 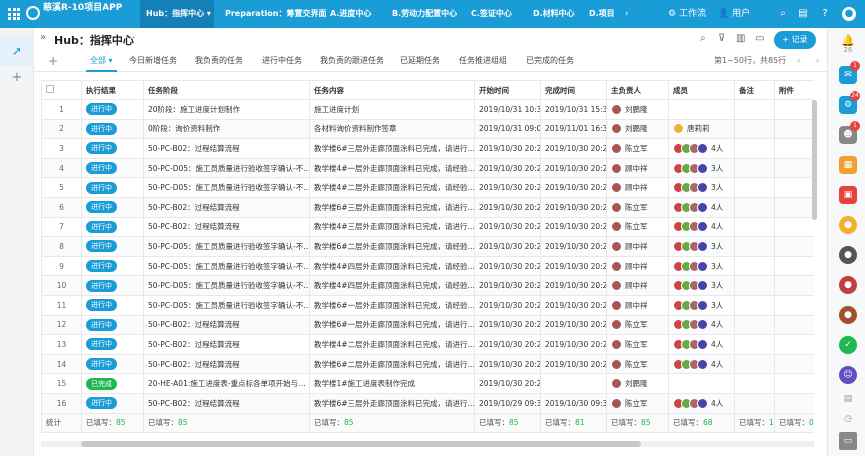 I want to click on row-number: 8, so click(x=61, y=246).